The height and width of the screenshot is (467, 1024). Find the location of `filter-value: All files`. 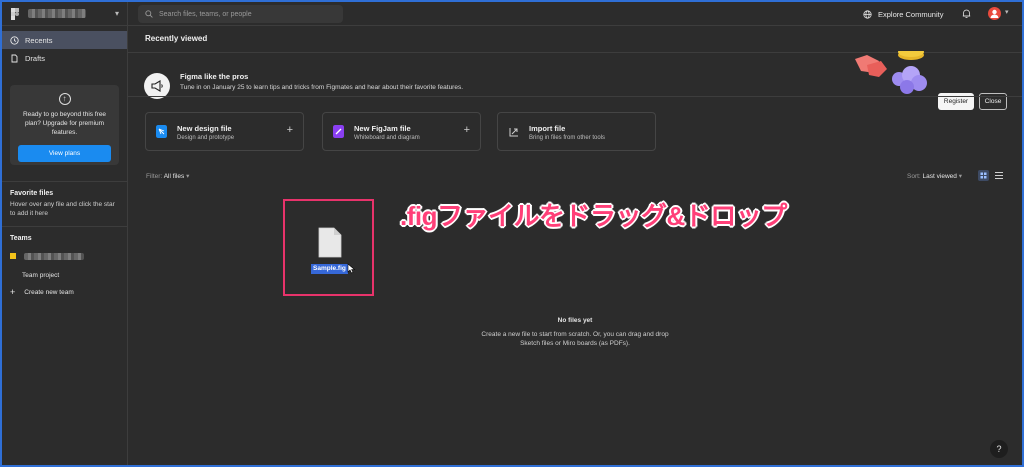

filter-value: All files is located at coordinates (174, 176).